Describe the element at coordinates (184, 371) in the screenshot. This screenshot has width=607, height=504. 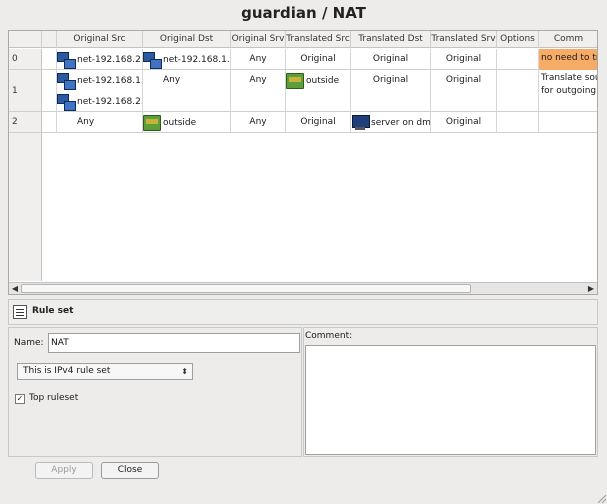
I see `chevron-updown-icon: ⬍` at that location.